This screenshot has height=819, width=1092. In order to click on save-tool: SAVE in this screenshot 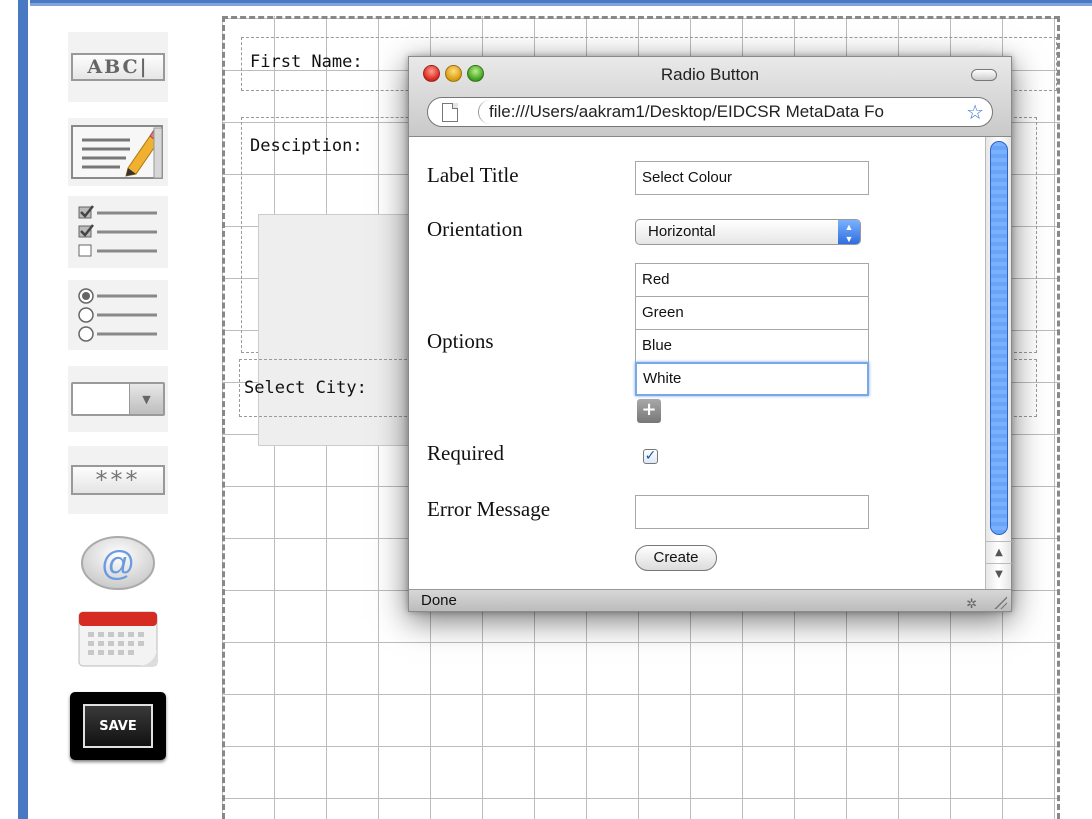, I will do `click(118, 726)`.